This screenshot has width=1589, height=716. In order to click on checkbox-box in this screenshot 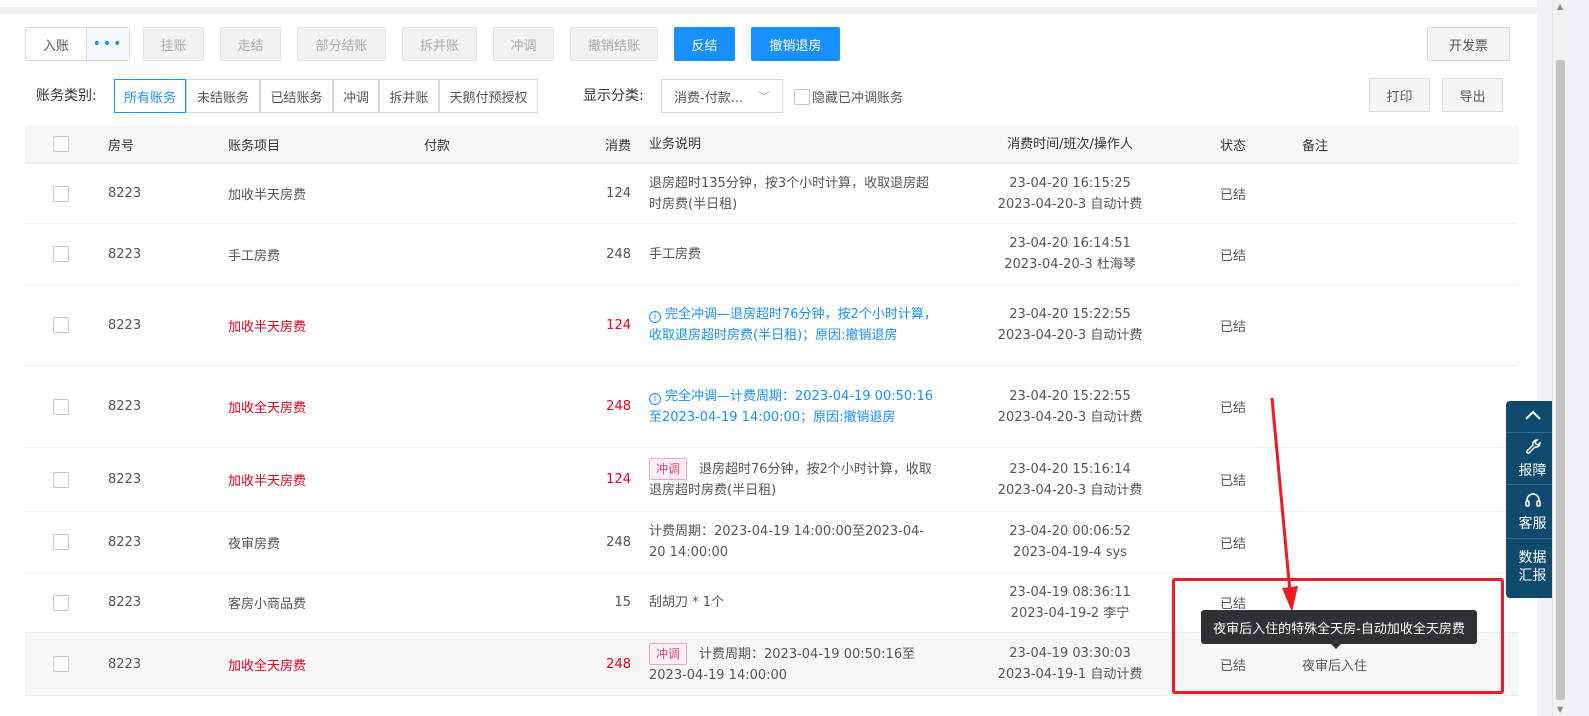, I will do `click(802, 96)`.